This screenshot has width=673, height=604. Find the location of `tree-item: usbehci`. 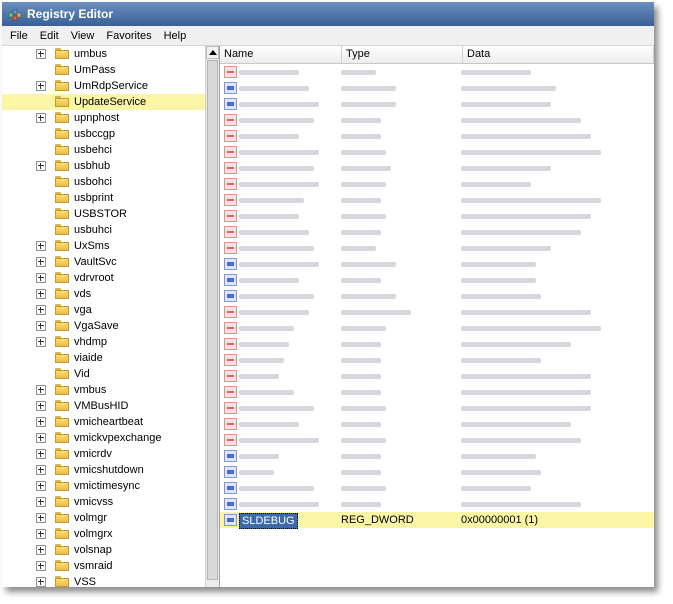

tree-item: usbehci is located at coordinates (104, 150).